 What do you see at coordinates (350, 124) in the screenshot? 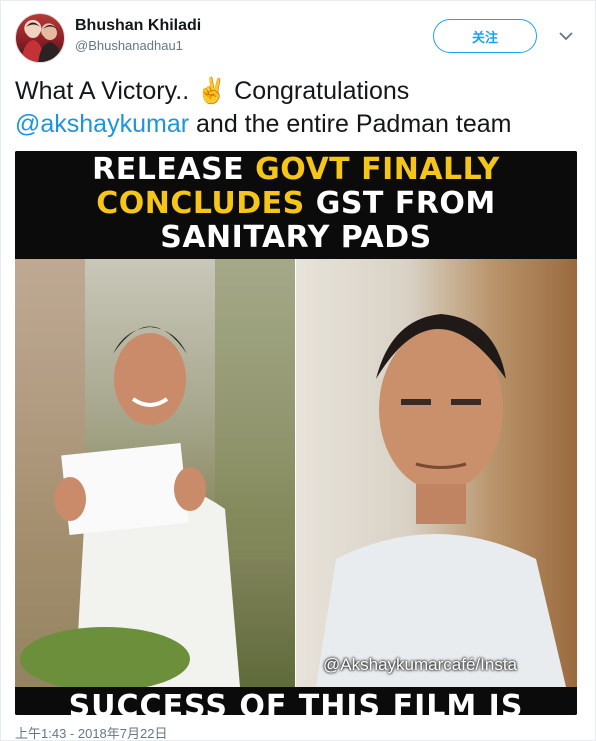
I see `tweet-text-rest: and the entire Padman team` at bounding box center [350, 124].